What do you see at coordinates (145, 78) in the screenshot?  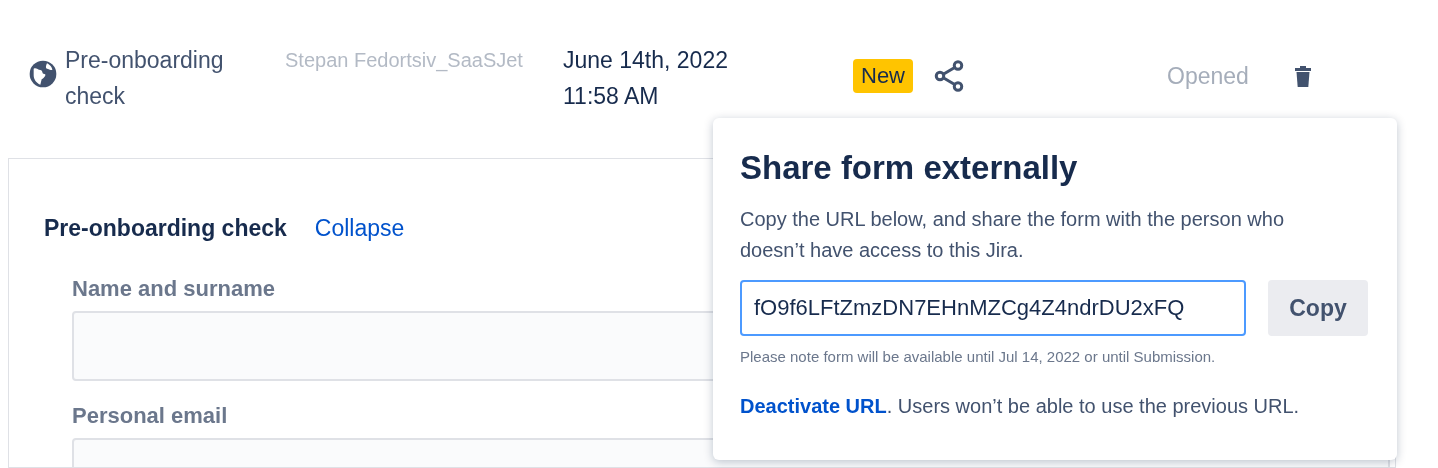 I see `form-title: Pre-onboarding check` at bounding box center [145, 78].